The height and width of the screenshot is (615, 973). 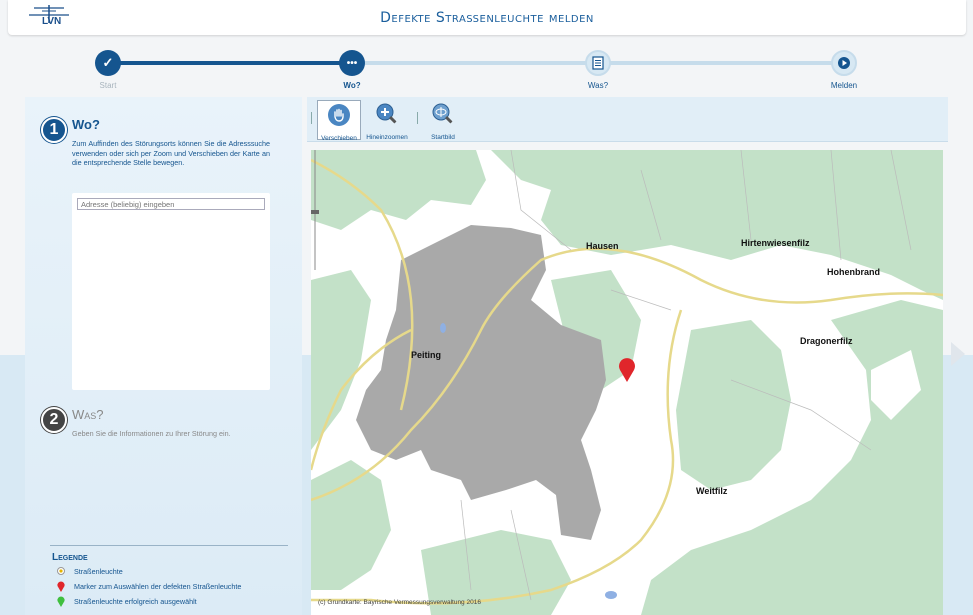 I want to click on section-2-badge: 2, so click(x=54, y=420).